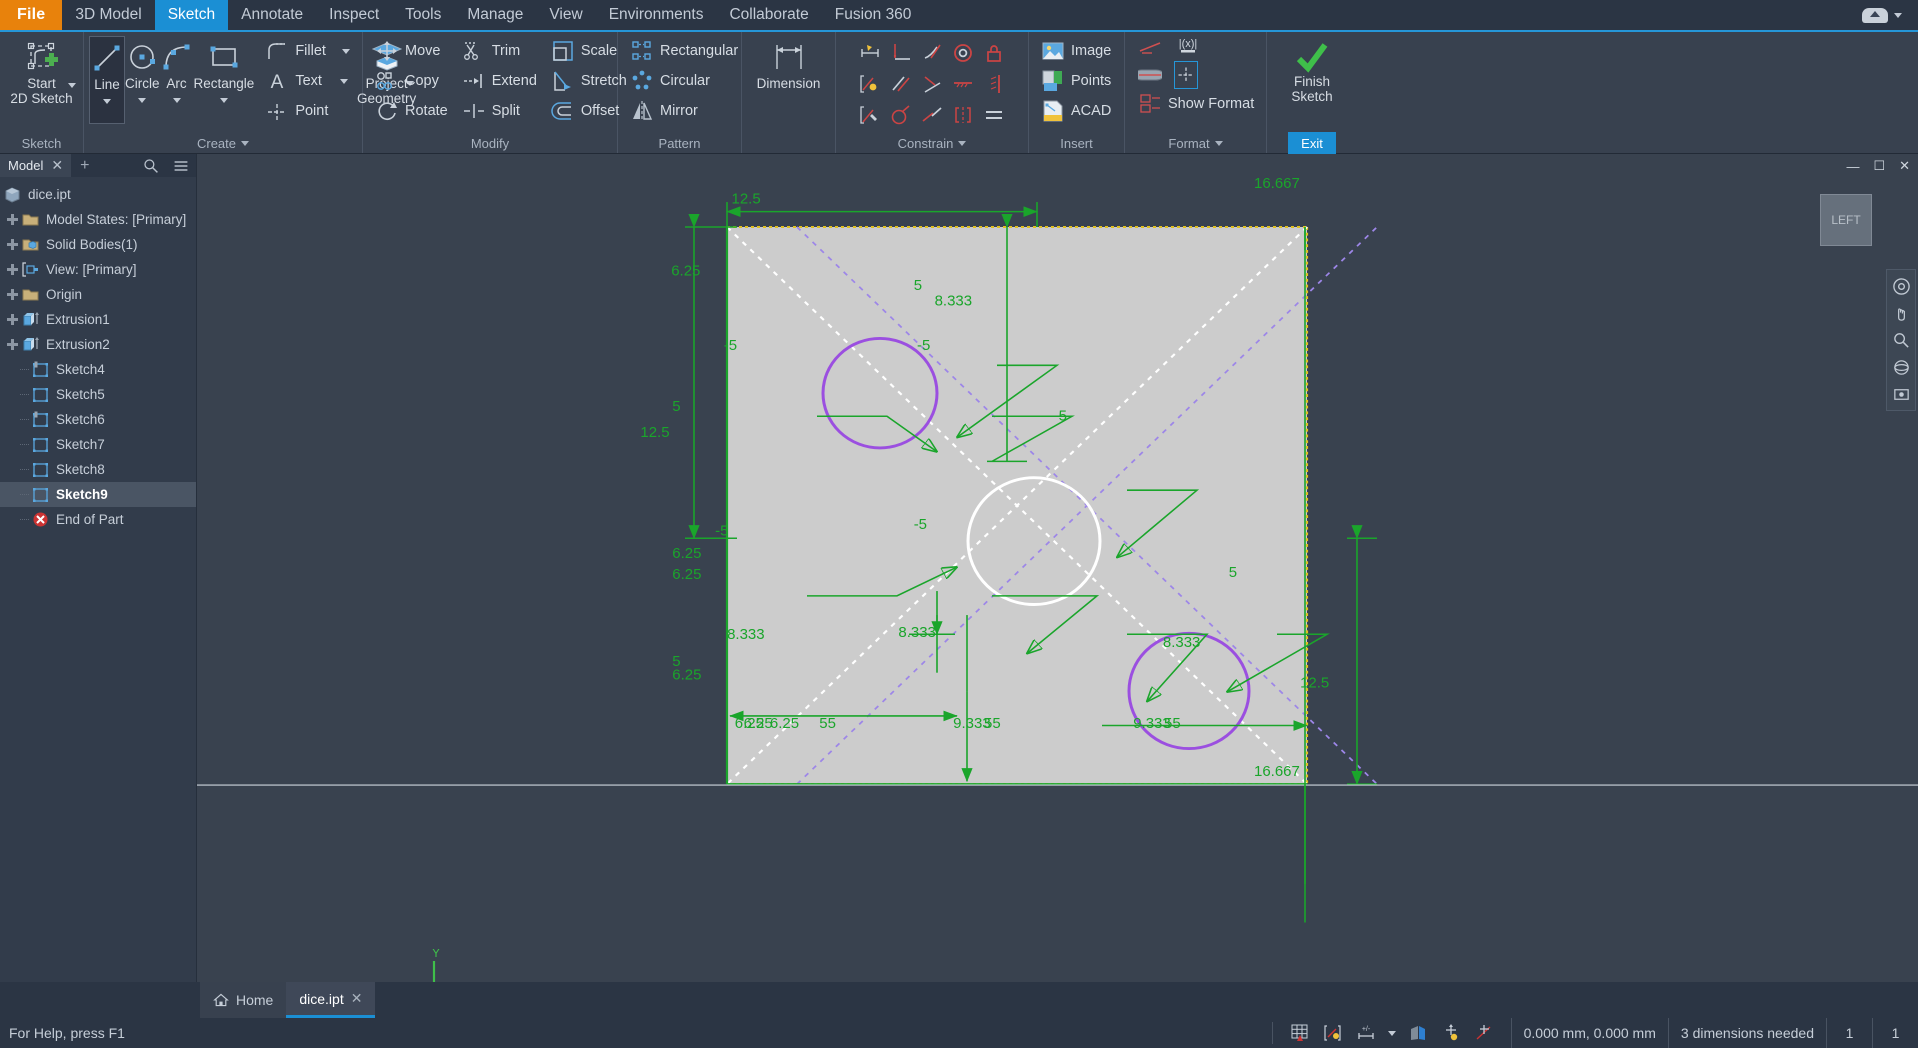  I want to click on dimension-value: -5, so click(923, 346).